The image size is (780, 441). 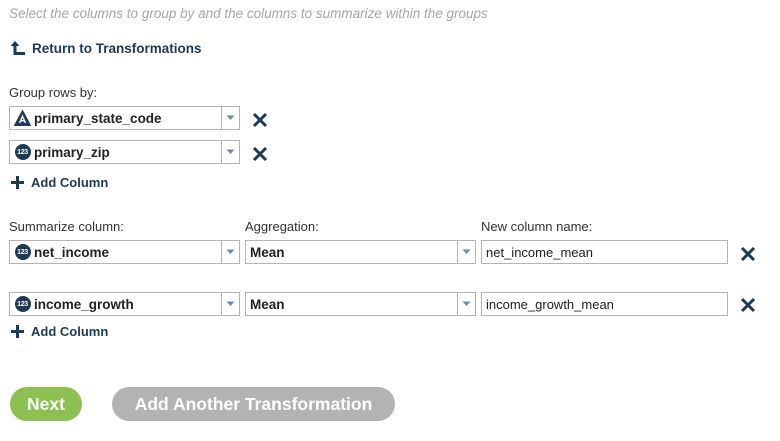 What do you see at coordinates (53, 92) in the screenshot?
I see `group-rows-label: Group rows by:` at bounding box center [53, 92].